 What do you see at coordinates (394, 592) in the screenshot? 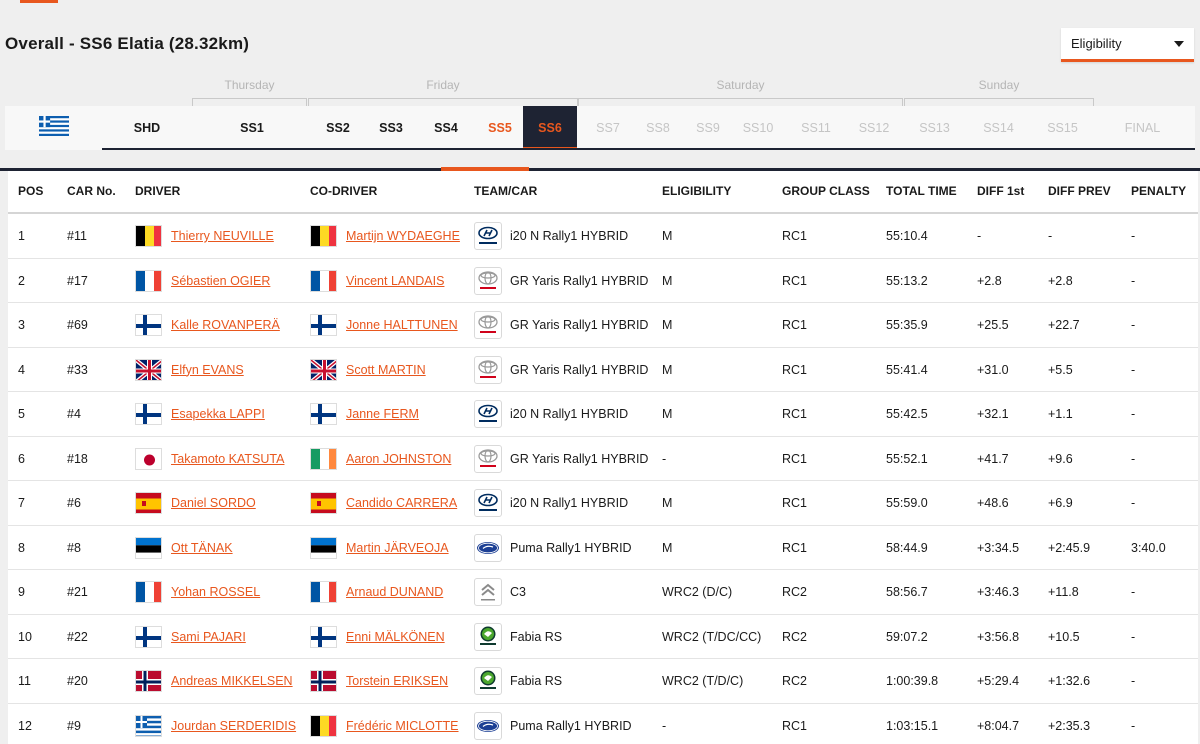
I see `codriver-link: Arnaud DUNAND` at bounding box center [394, 592].